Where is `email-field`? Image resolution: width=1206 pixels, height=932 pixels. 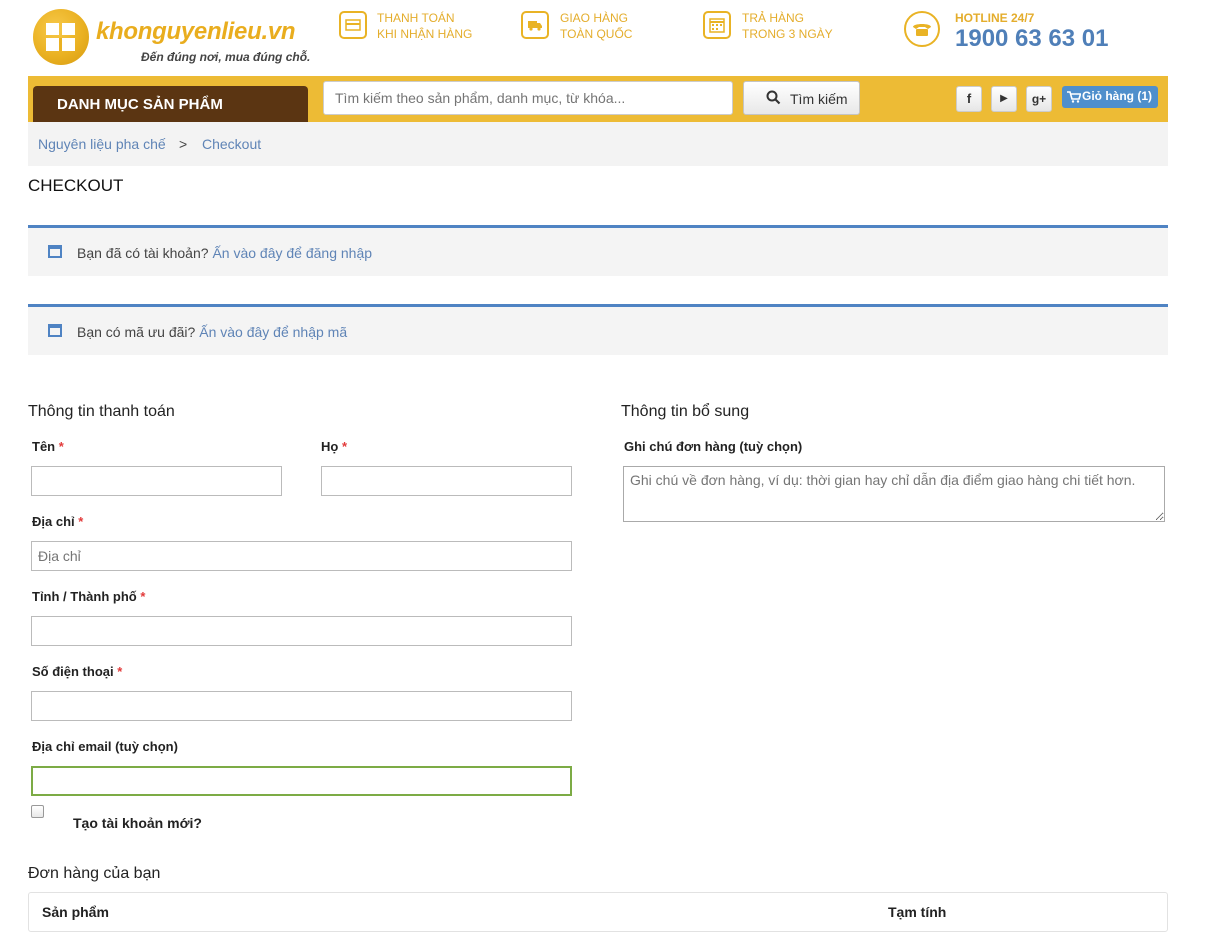 email-field is located at coordinates (301, 781).